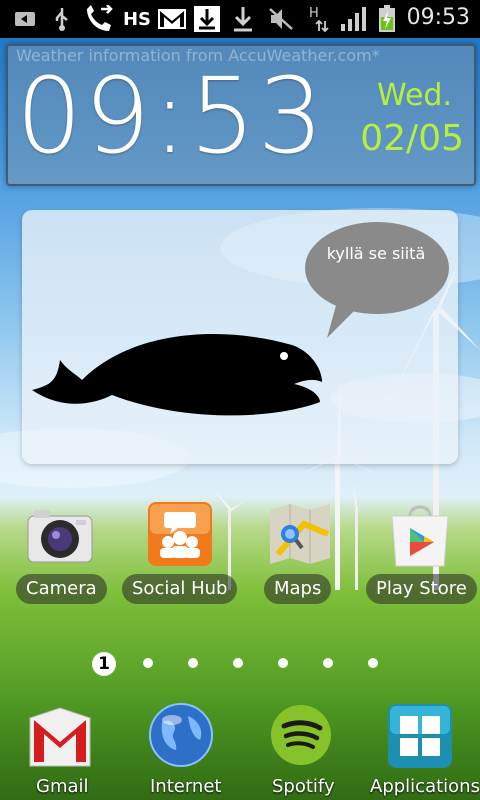  Describe the element at coordinates (171, 116) in the screenshot. I see `clock-time: 09:53` at that location.